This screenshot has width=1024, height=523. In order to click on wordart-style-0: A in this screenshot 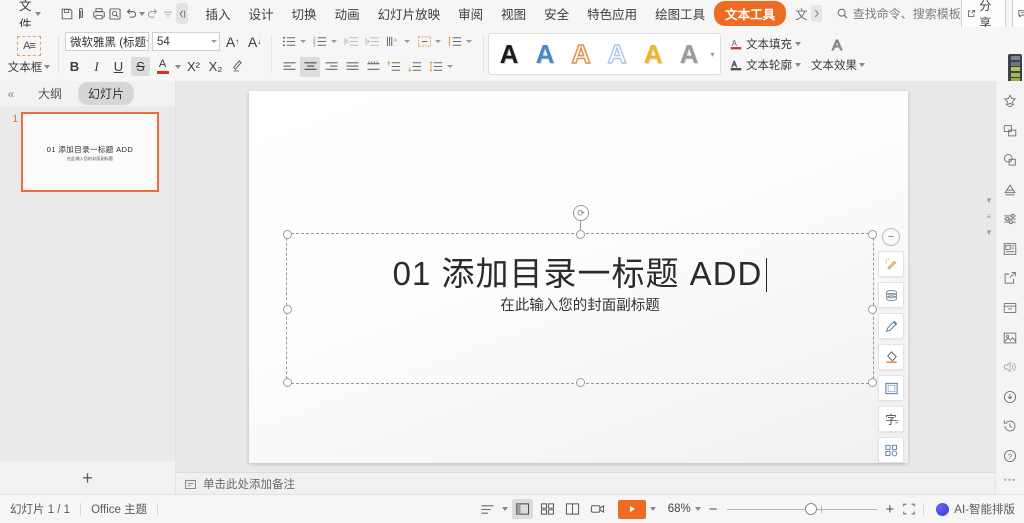, I will do `click(509, 54)`.